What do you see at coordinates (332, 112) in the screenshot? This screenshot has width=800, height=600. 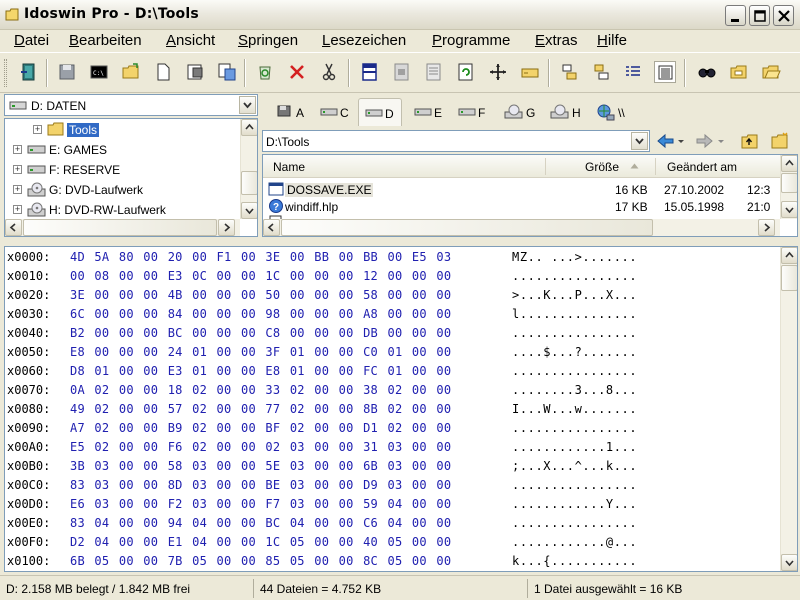 I see `drive-tab-c: C` at bounding box center [332, 112].